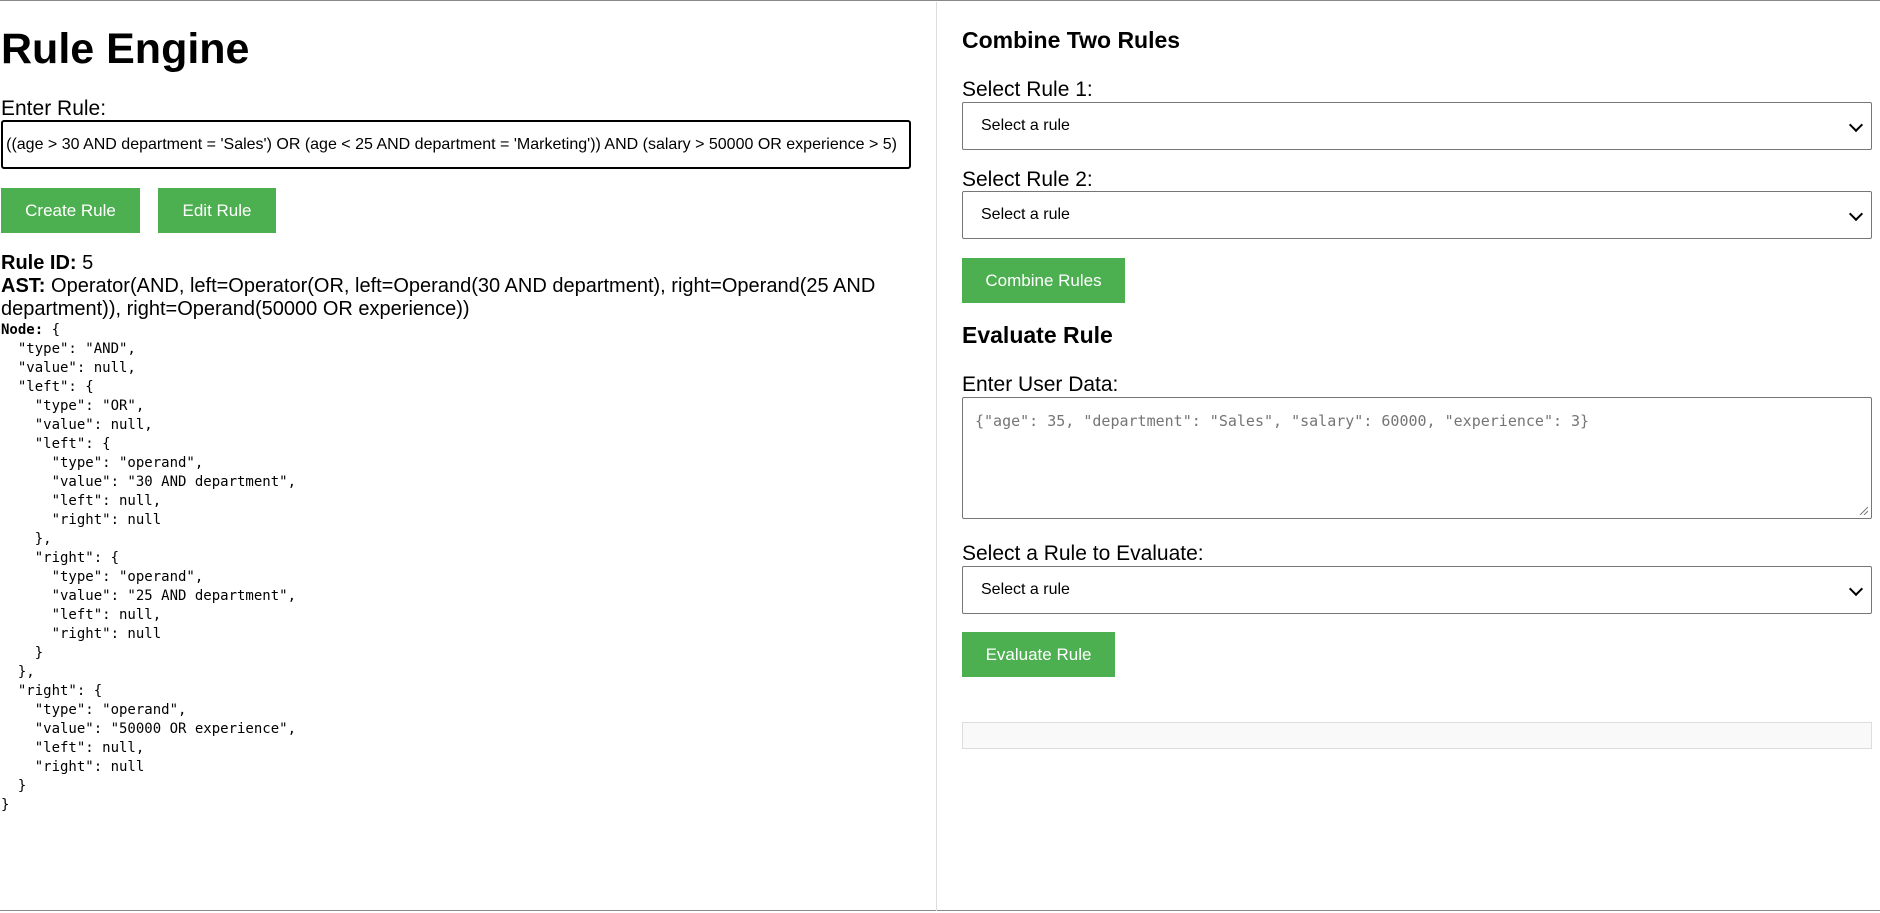 This screenshot has height=913, width=1880. Describe the element at coordinates (936, 456) in the screenshot. I see `column-divider` at that location.